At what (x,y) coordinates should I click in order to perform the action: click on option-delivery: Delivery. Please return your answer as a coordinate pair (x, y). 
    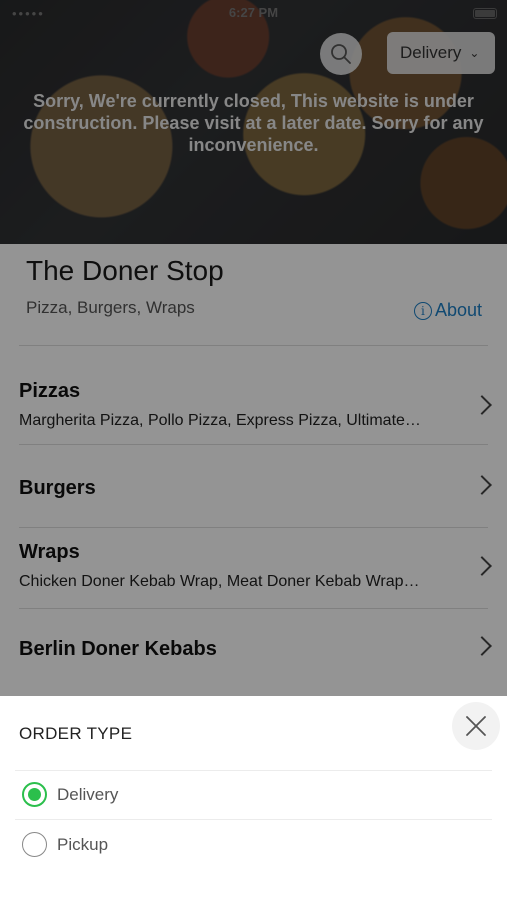
    Looking at the image, I should click on (70, 794).